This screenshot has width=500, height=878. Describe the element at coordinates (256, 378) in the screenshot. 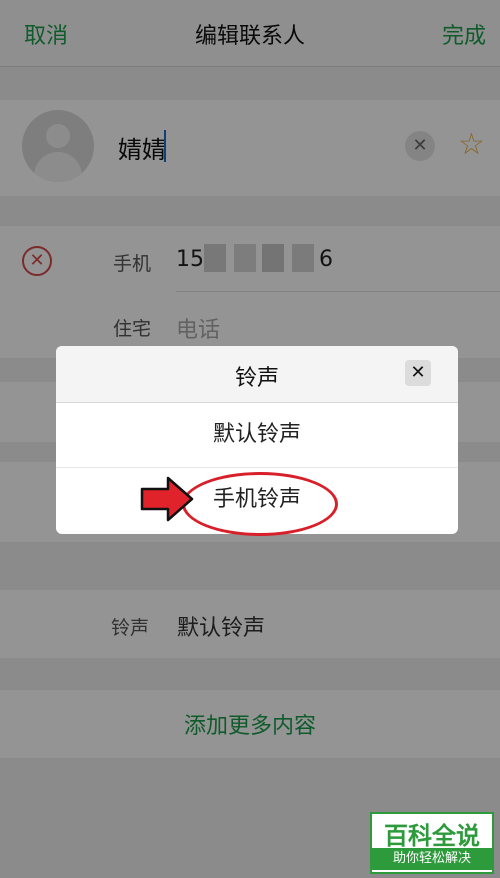

I see `dialog-title: 铃声` at that location.